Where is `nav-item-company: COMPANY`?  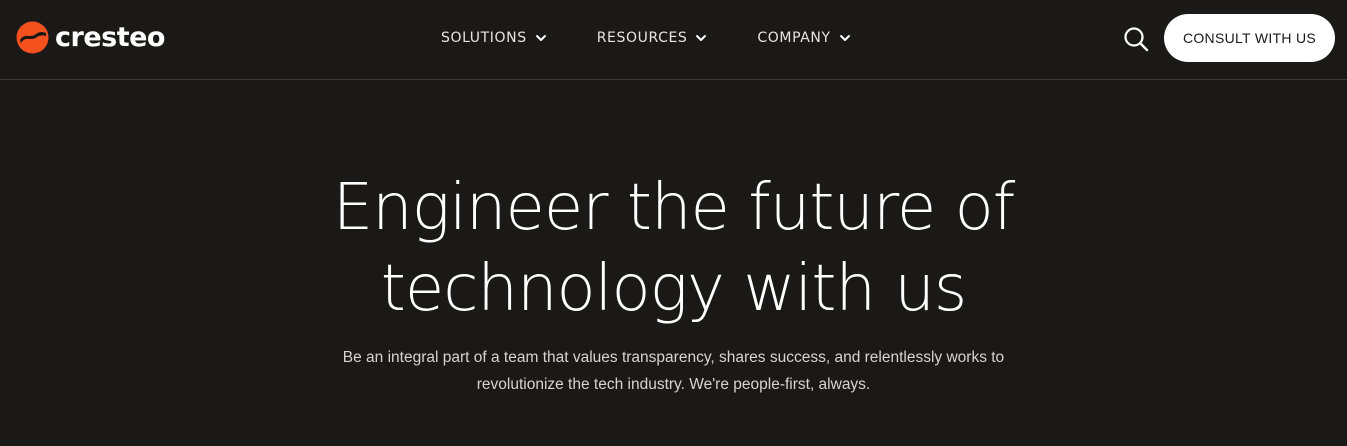
nav-item-company: COMPANY is located at coordinates (803, 38).